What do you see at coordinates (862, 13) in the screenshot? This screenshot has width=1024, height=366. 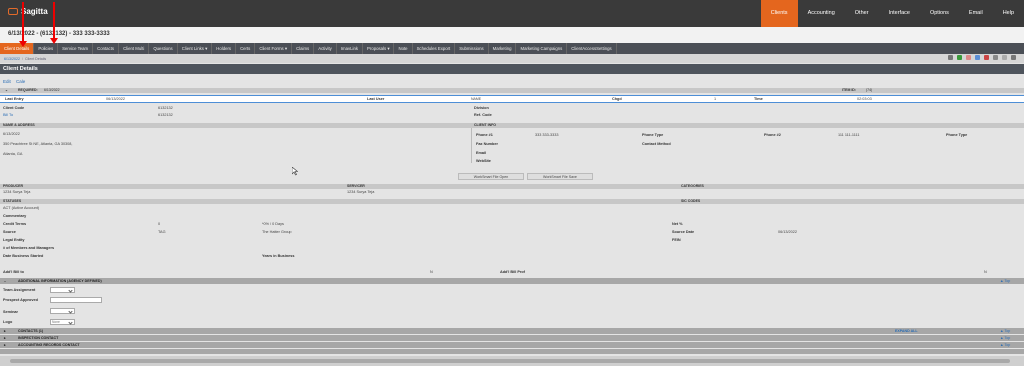 I see `topnav-other: Other` at bounding box center [862, 13].